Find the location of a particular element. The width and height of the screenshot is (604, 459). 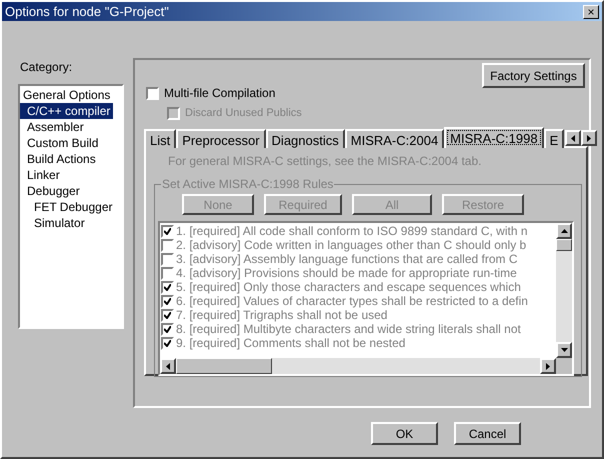

category-item: Custom Build is located at coordinates (61, 143).